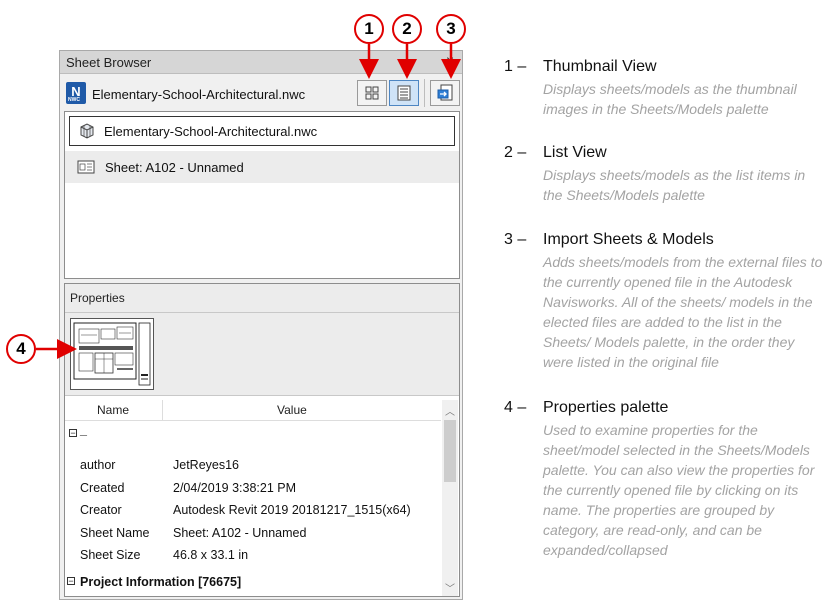  Describe the element at coordinates (515, 407) in the screenshot. I see `description-number: 4 –` at that location.